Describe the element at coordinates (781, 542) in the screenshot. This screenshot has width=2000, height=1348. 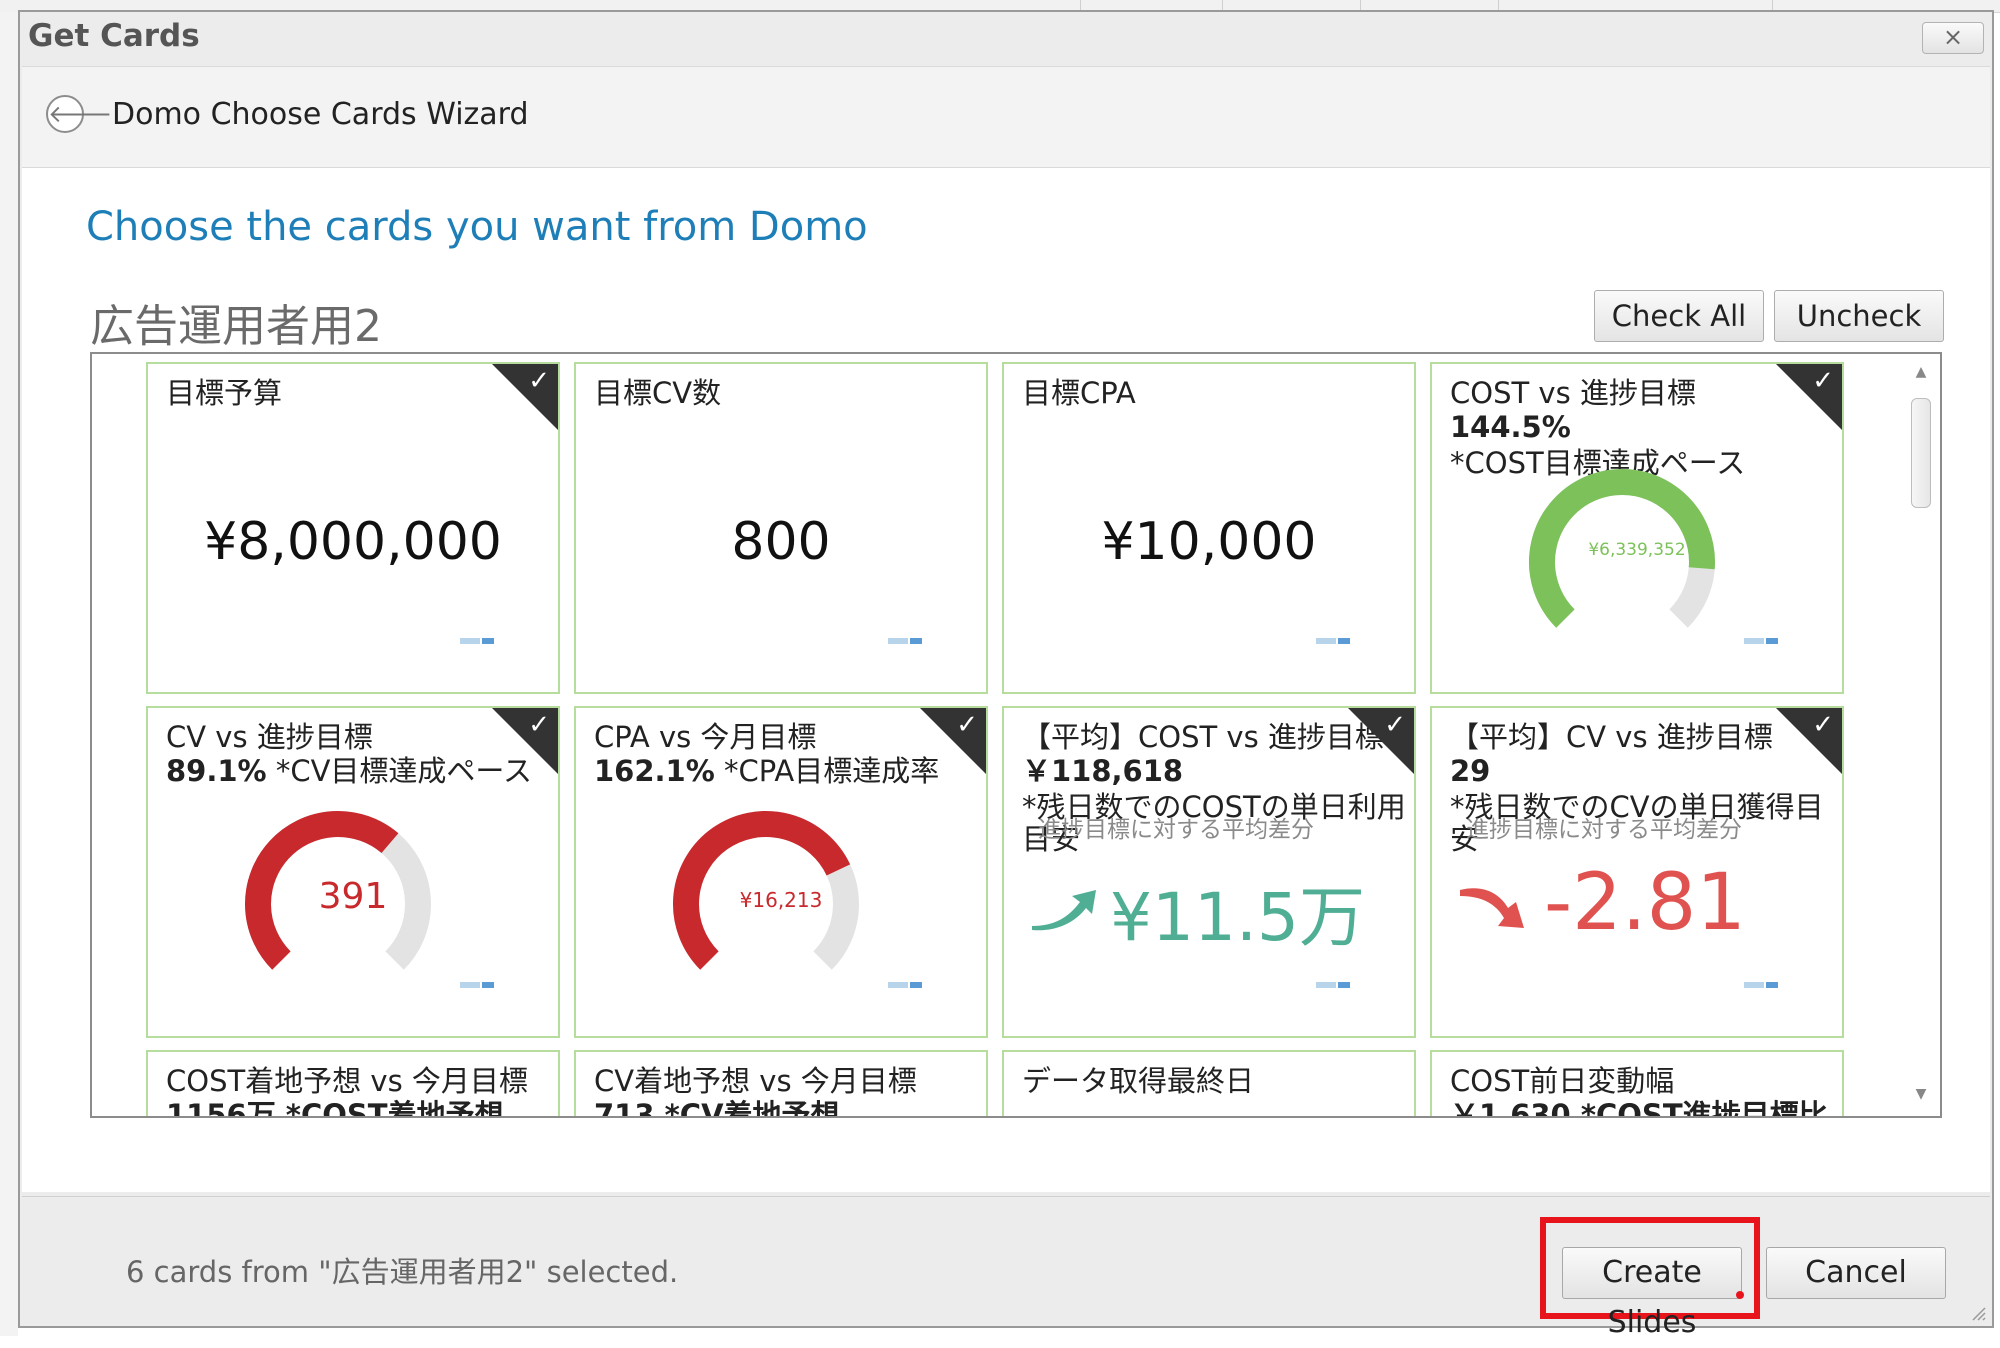
I see `card-value: 800` at that location.